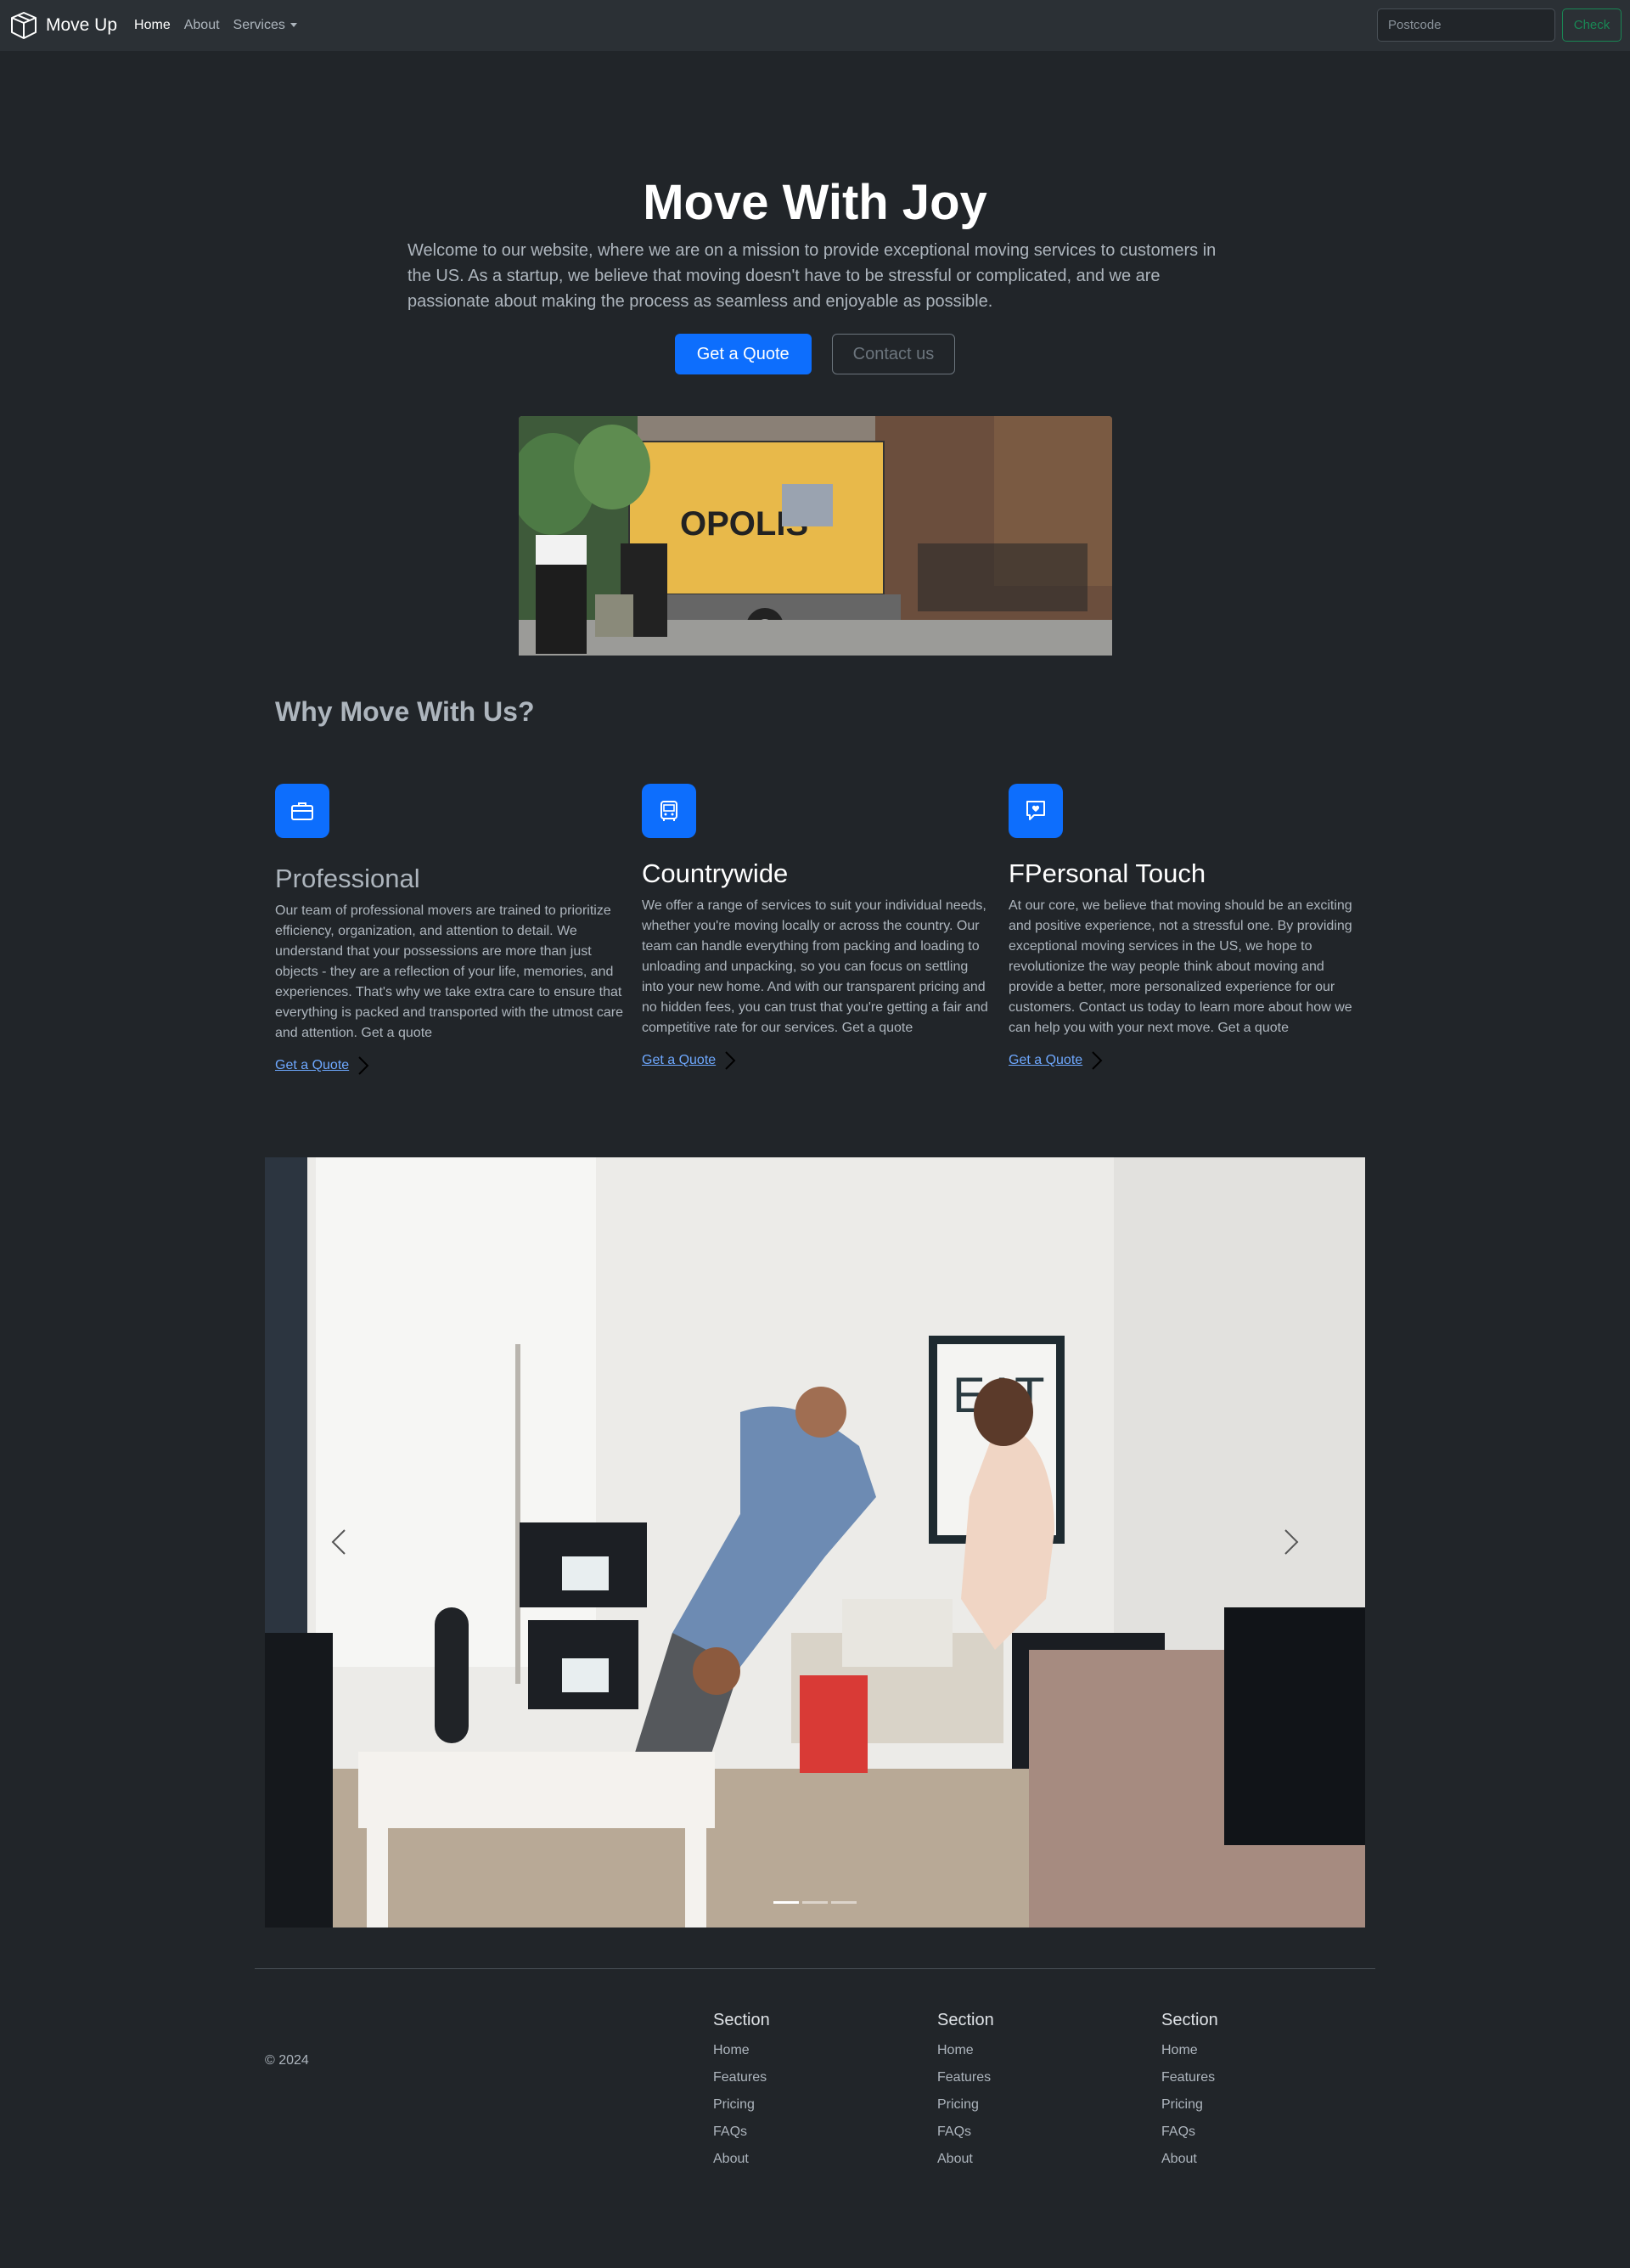 This screenshot has width=1630, height=2268. I want to click on hero-buttons: Get a Quote Contact us, so click(815, 354).